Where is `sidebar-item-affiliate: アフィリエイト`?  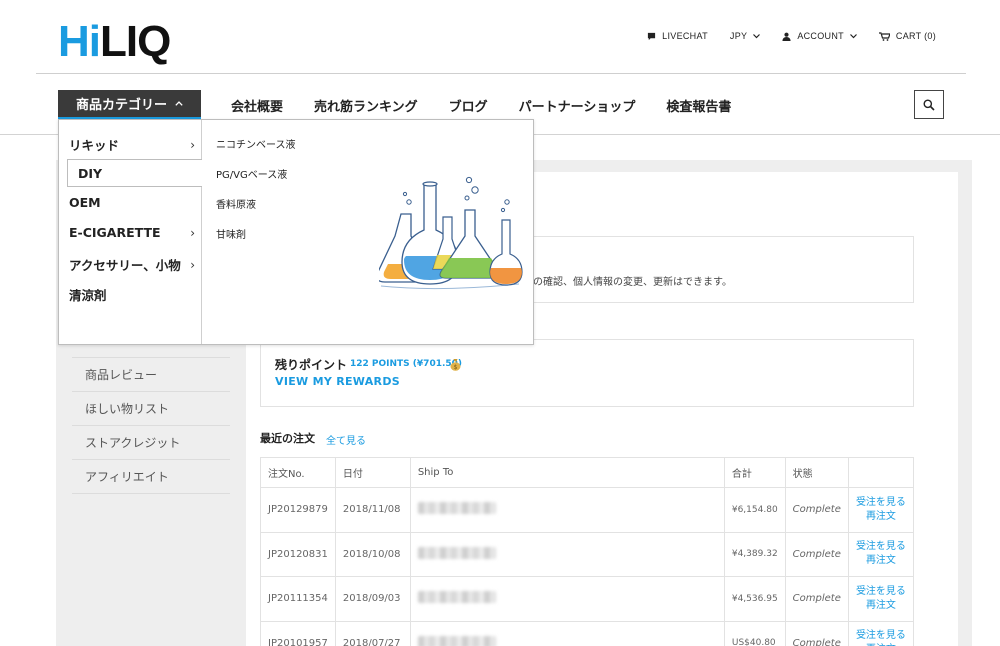 sidebar-item-affiliate: アフィリエイト is located at coordinates (151, 477).